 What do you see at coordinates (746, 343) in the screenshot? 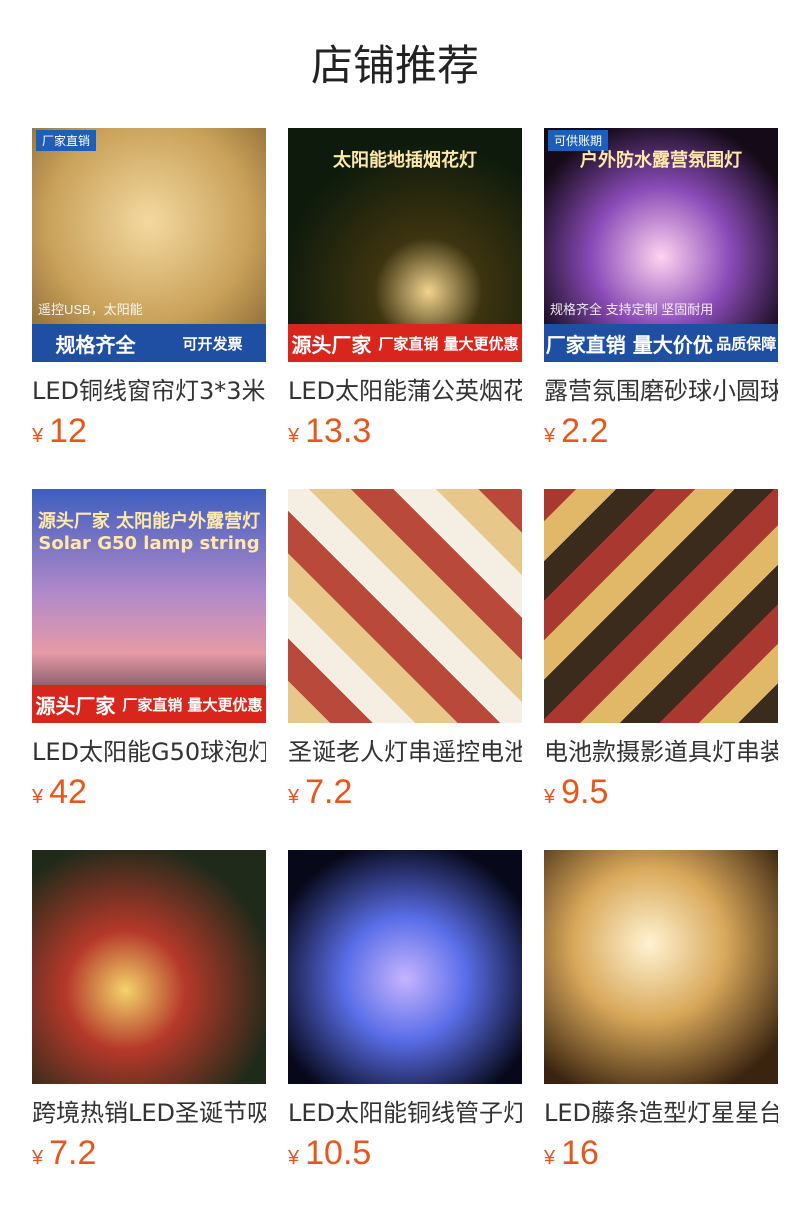
I see `banner-right-text: 品质保障` at bounding box center [746, 343].